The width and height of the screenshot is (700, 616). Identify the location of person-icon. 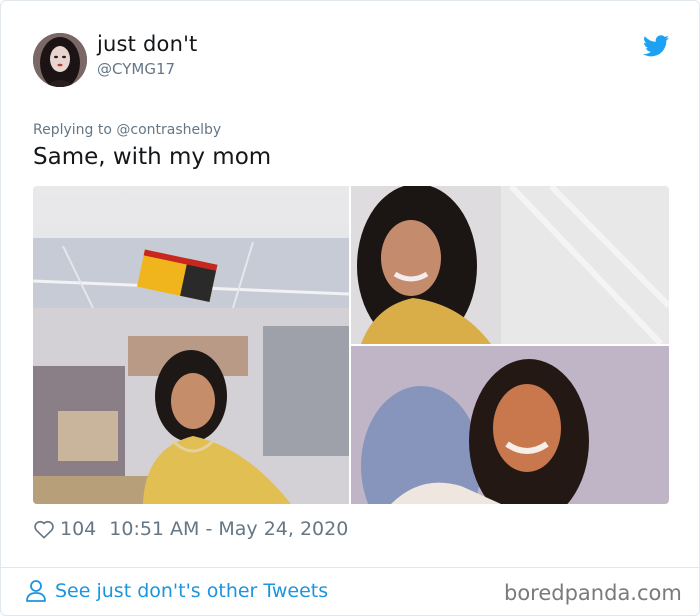
(36, 591).